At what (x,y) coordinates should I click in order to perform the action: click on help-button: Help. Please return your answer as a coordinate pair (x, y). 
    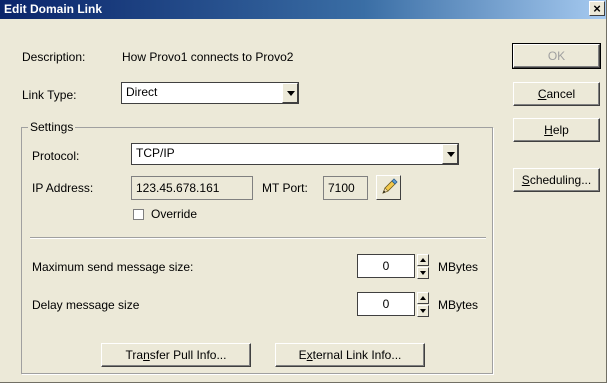
    Looking at the image, I should click on (556, 130).